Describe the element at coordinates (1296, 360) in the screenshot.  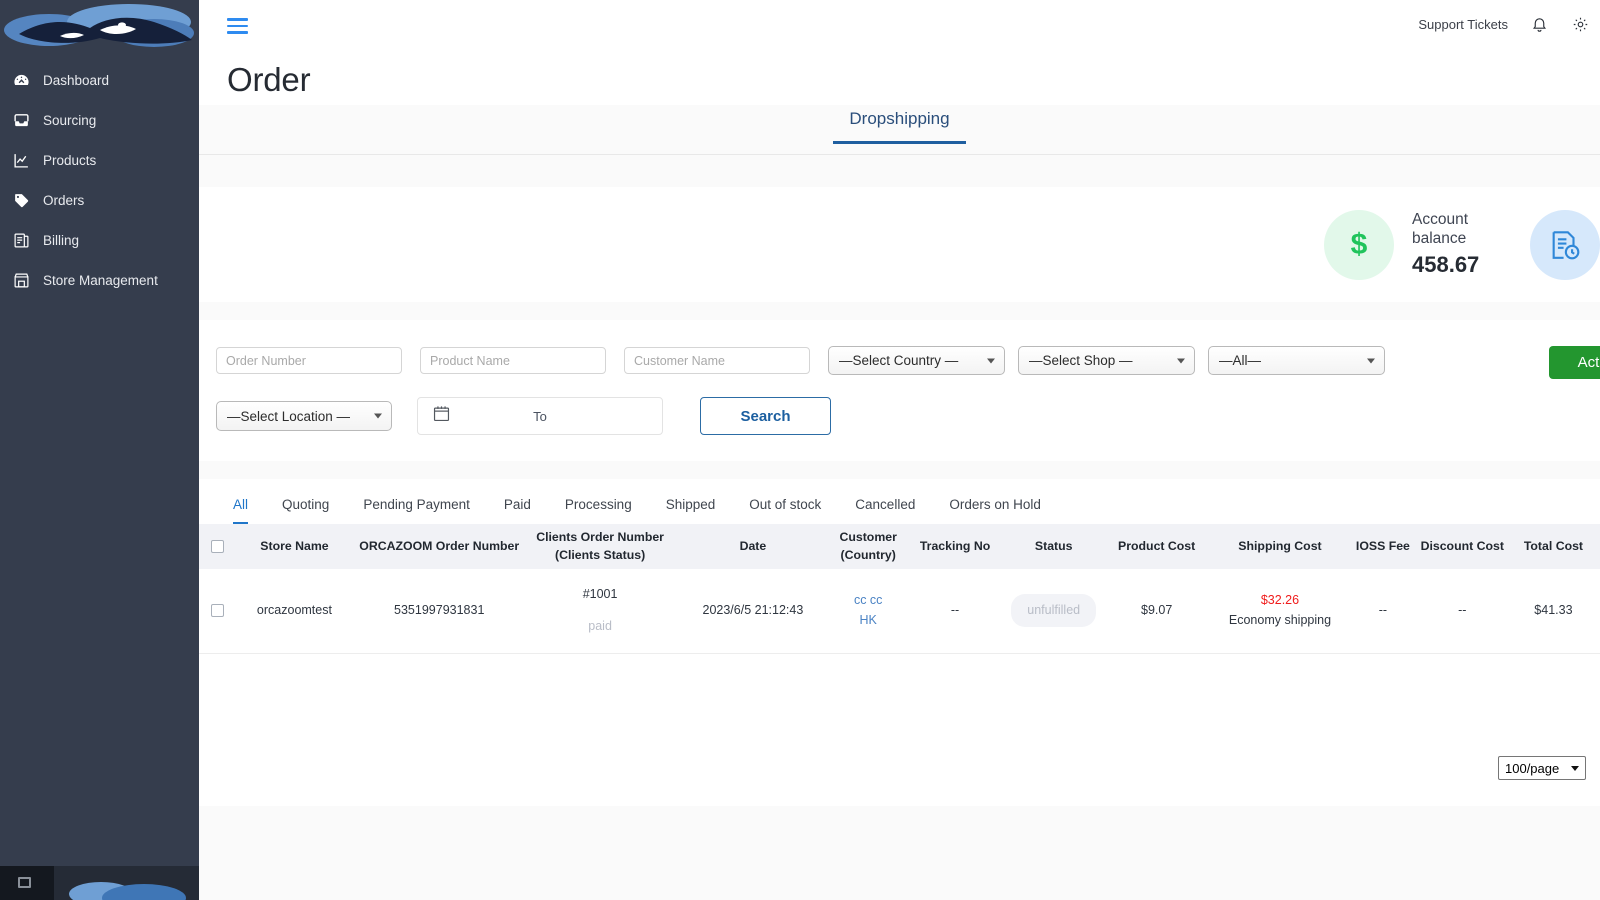
I see `all-select: —All—` at that location.